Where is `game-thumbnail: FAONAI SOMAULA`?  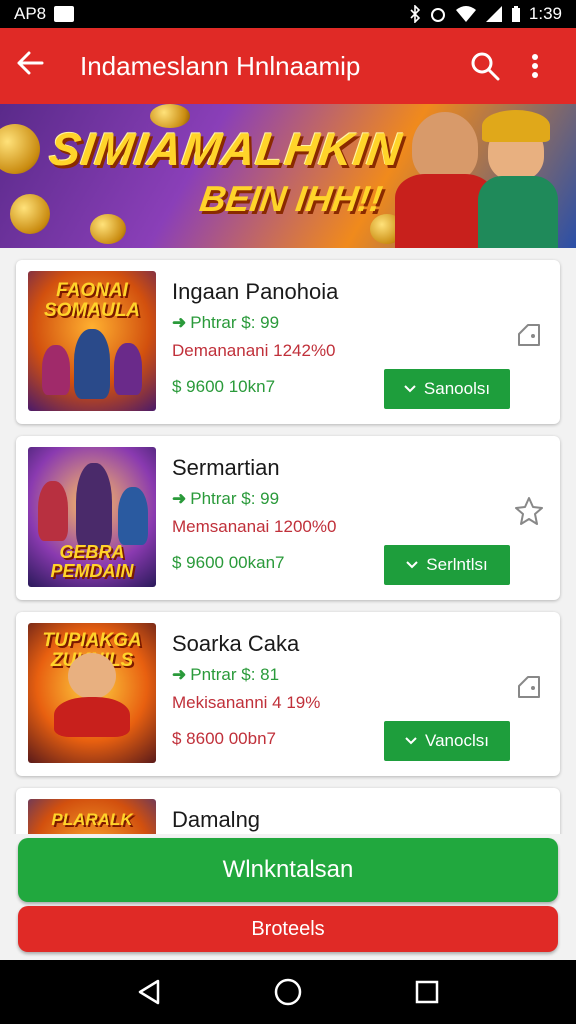
game-thumbnail: FAONAI SOMAULA is located at coordinates (92, 341).